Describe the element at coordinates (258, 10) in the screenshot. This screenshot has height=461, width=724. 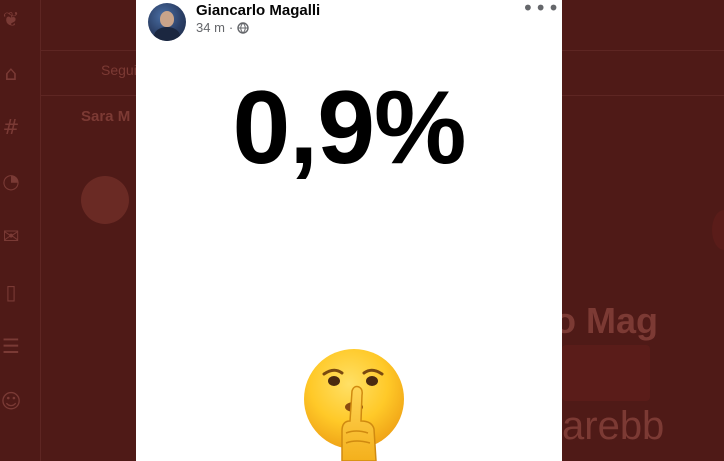
I see `author-name: Giancarlo Magalli` at that location.